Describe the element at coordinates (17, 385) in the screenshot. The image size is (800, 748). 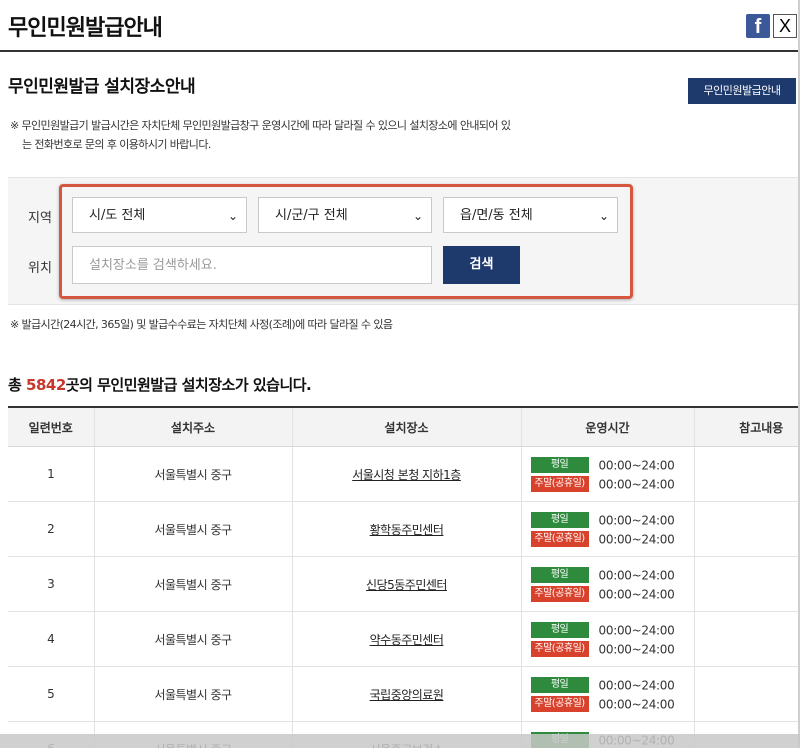
I see `summary-prefix: 총` at that location.